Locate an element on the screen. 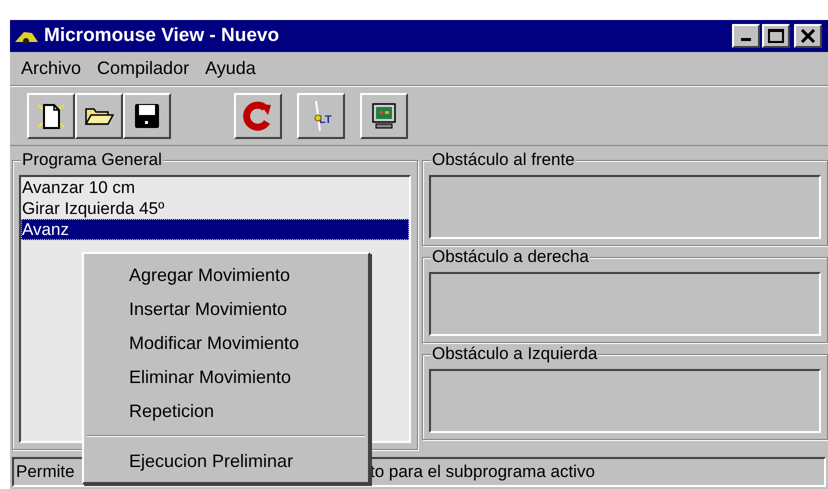 The height and width of the screenshot is (489, 828). context-menu-item: Eliminar Movimiento is located at coordinates (226, 377).